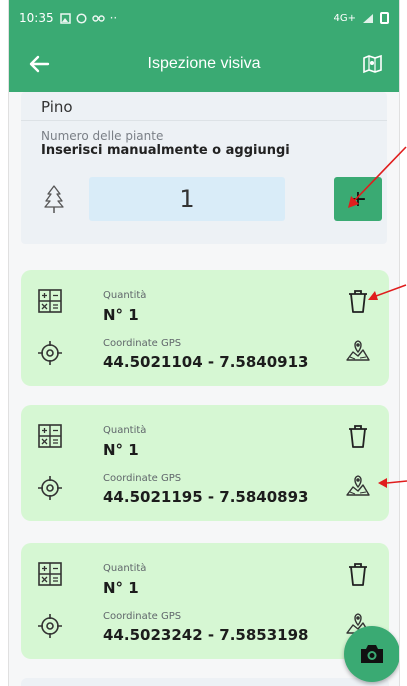 The image size is (407, 686). I want to click on species-name: Pino, so click(57, 107).